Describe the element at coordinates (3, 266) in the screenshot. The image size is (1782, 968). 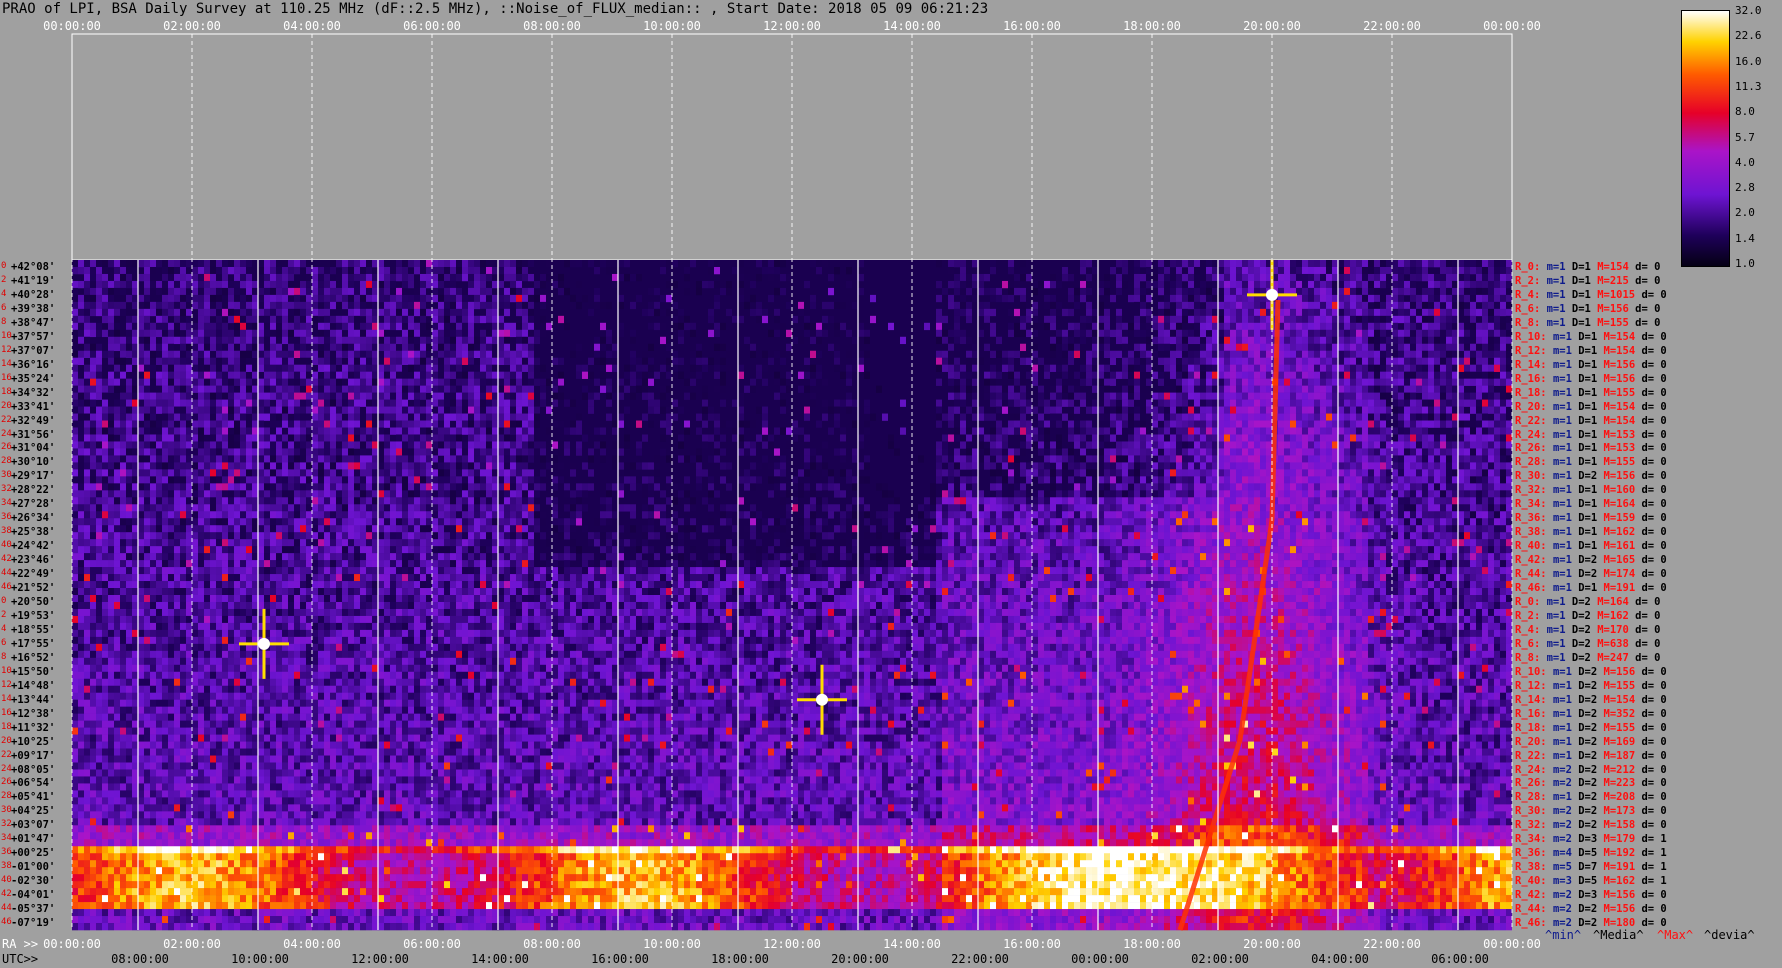
I see `row-index-label: 0` at that location.